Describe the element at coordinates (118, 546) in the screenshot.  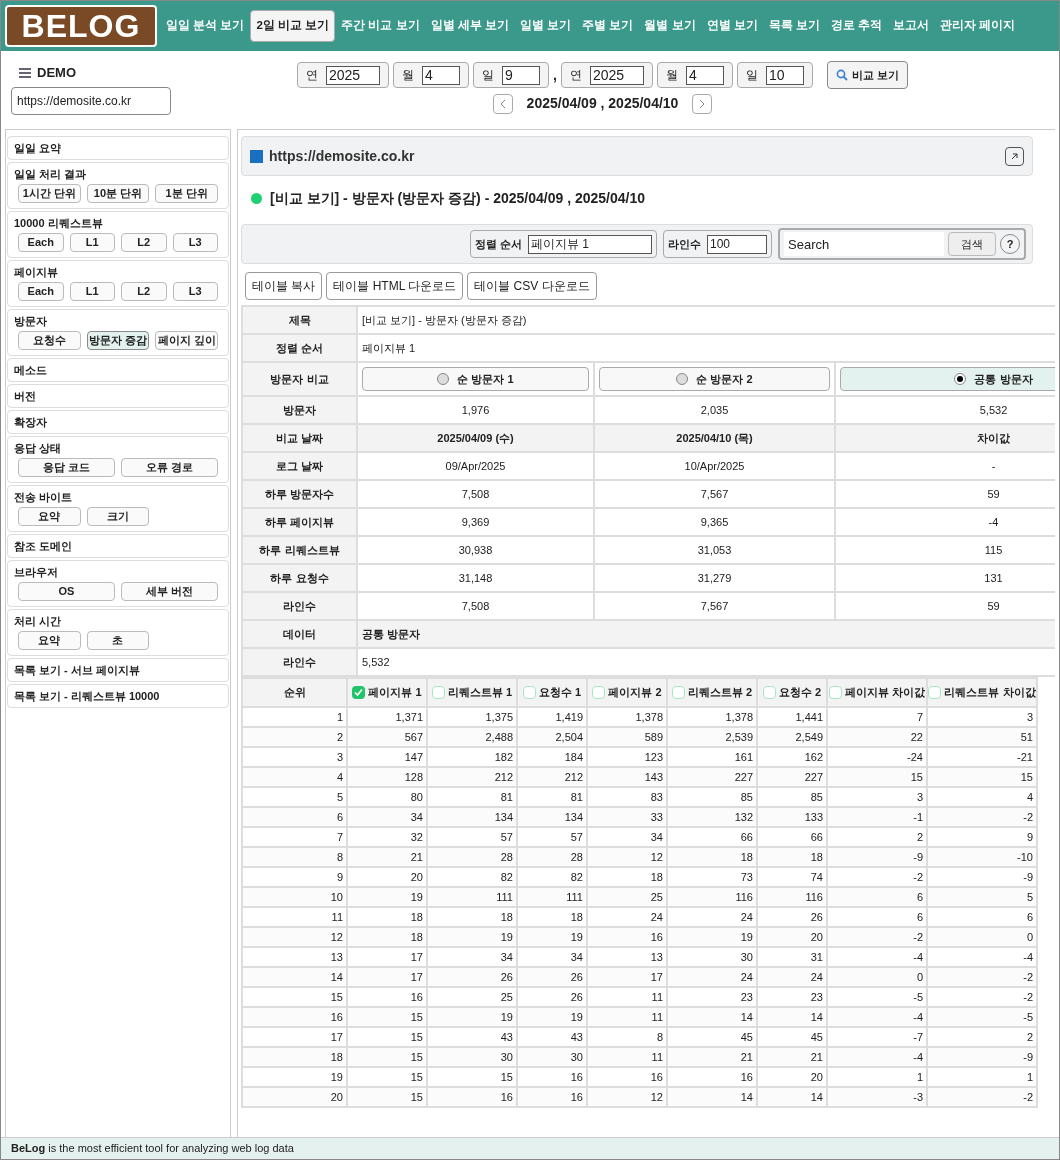
I see `sidebar-group-title: 참조 도메인` at that location.